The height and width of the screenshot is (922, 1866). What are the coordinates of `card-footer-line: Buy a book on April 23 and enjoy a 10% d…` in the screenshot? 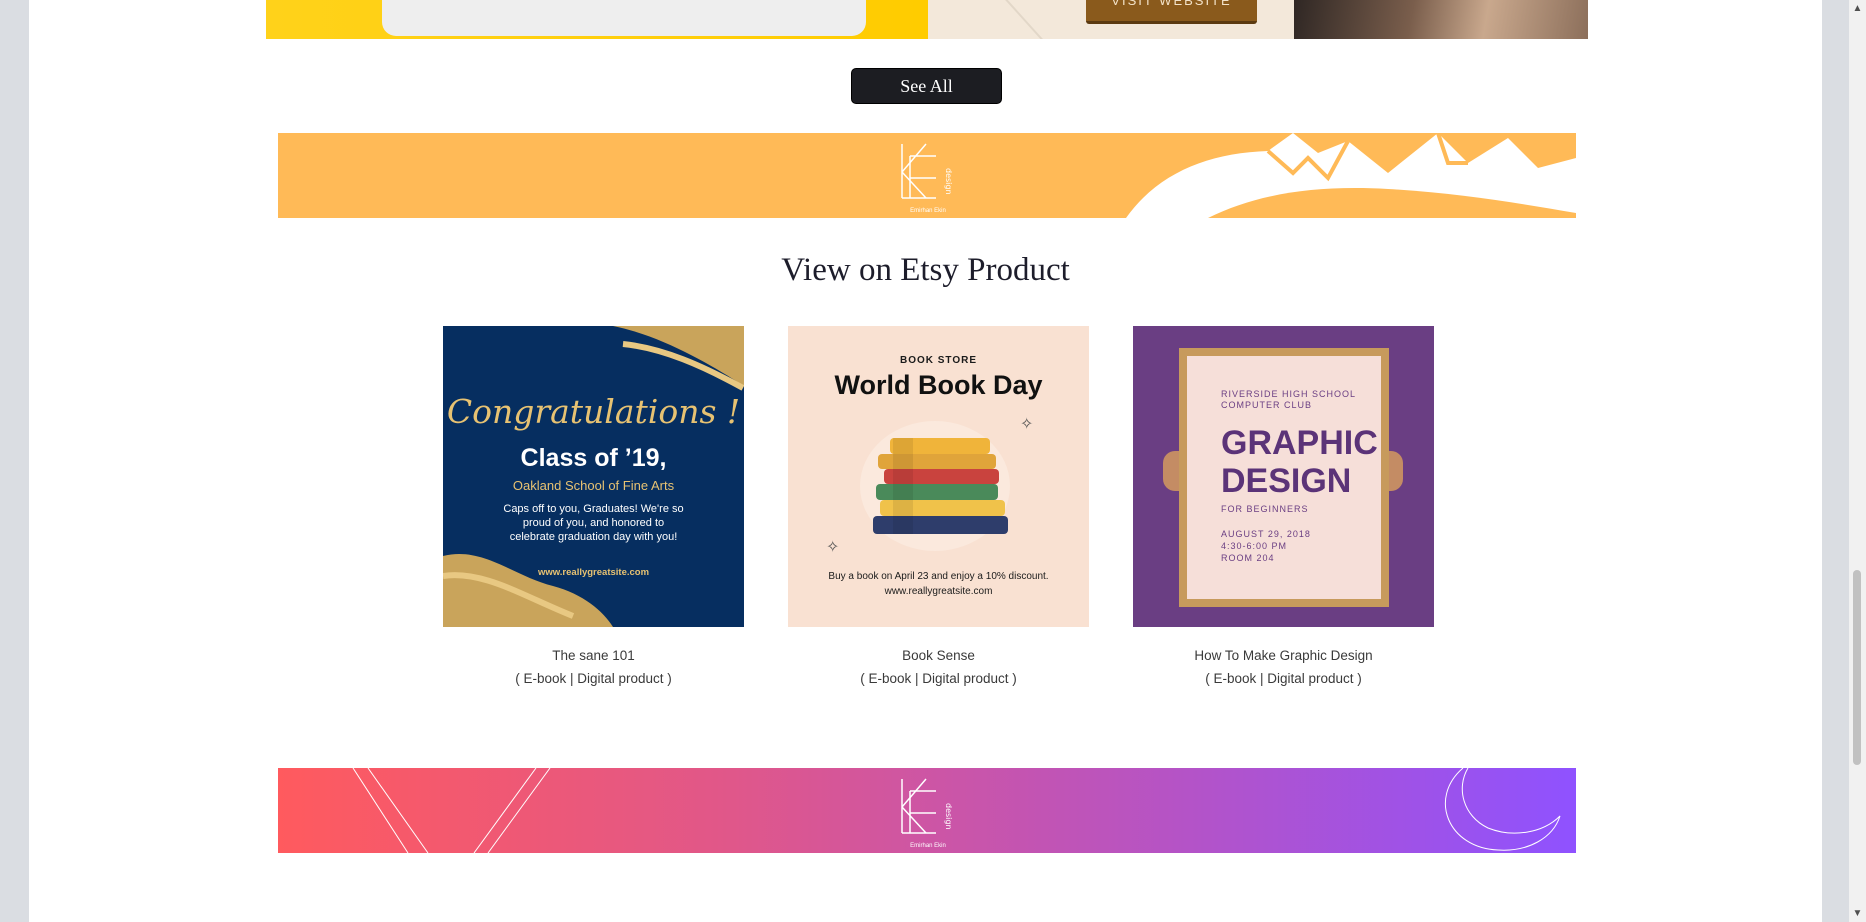 It's located at (938, 576).